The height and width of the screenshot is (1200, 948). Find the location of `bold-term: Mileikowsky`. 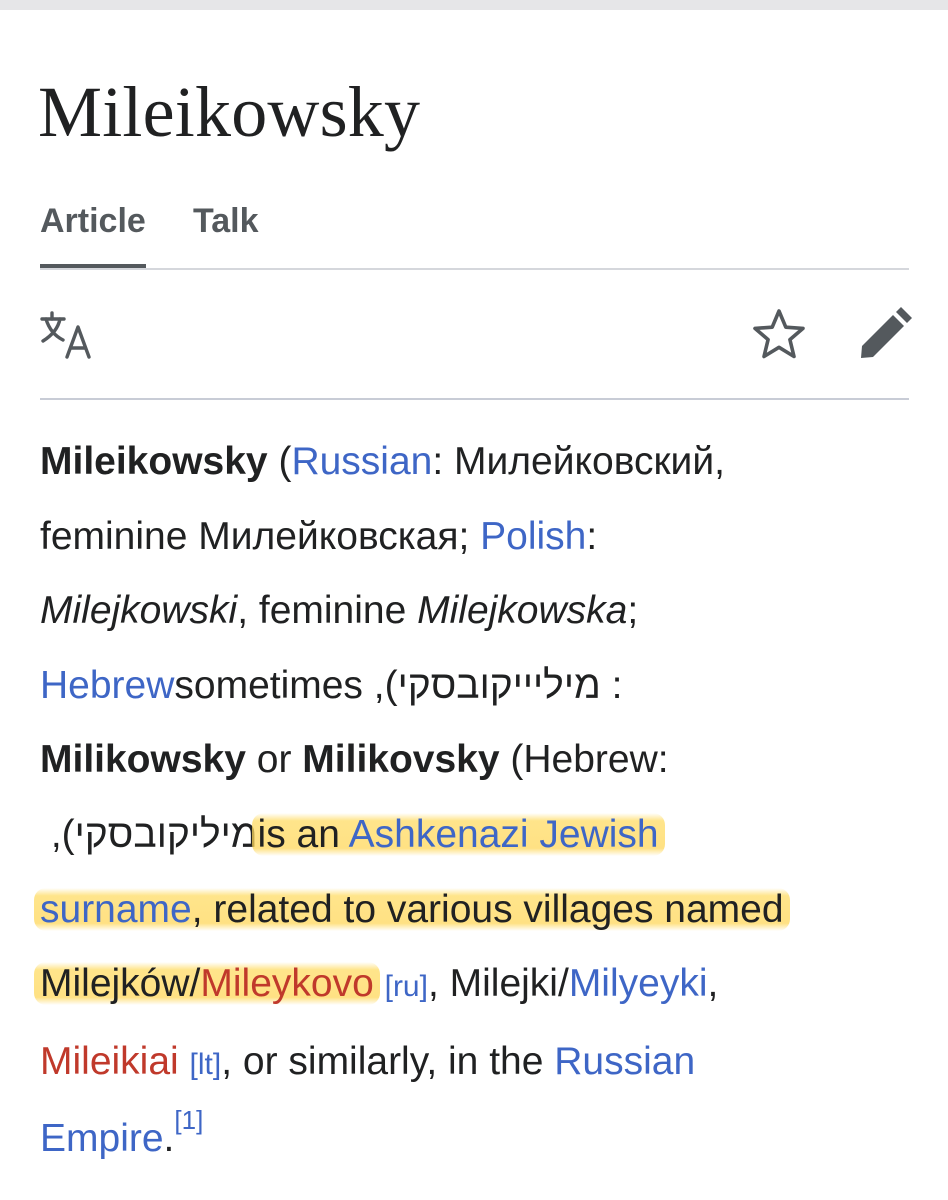

bold-term: Mileikowsky is located at coordinates (154, 461).